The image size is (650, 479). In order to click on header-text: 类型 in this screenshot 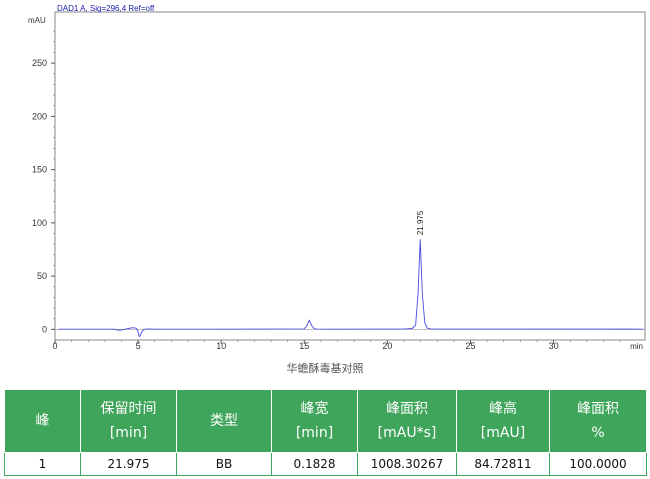, I will do `click(224, 421)`.